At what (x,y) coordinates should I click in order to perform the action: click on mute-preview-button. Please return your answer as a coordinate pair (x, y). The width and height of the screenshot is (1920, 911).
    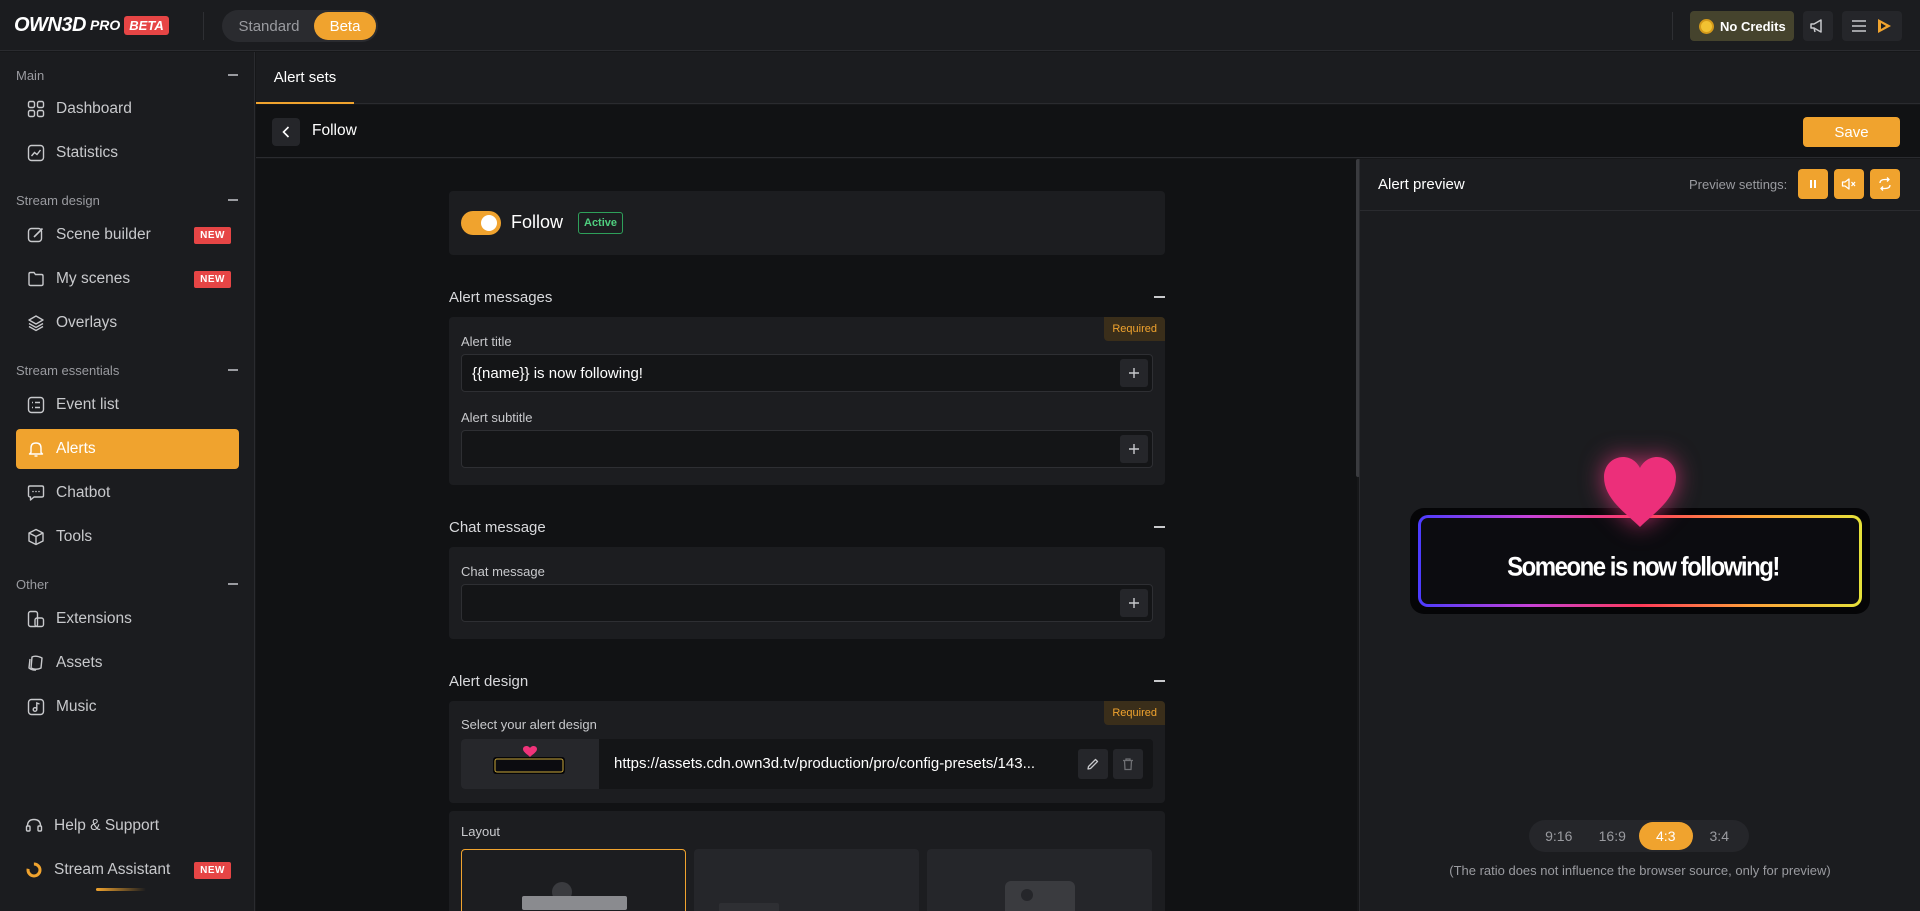
    Looking at the image, I should click on (1849, 184).